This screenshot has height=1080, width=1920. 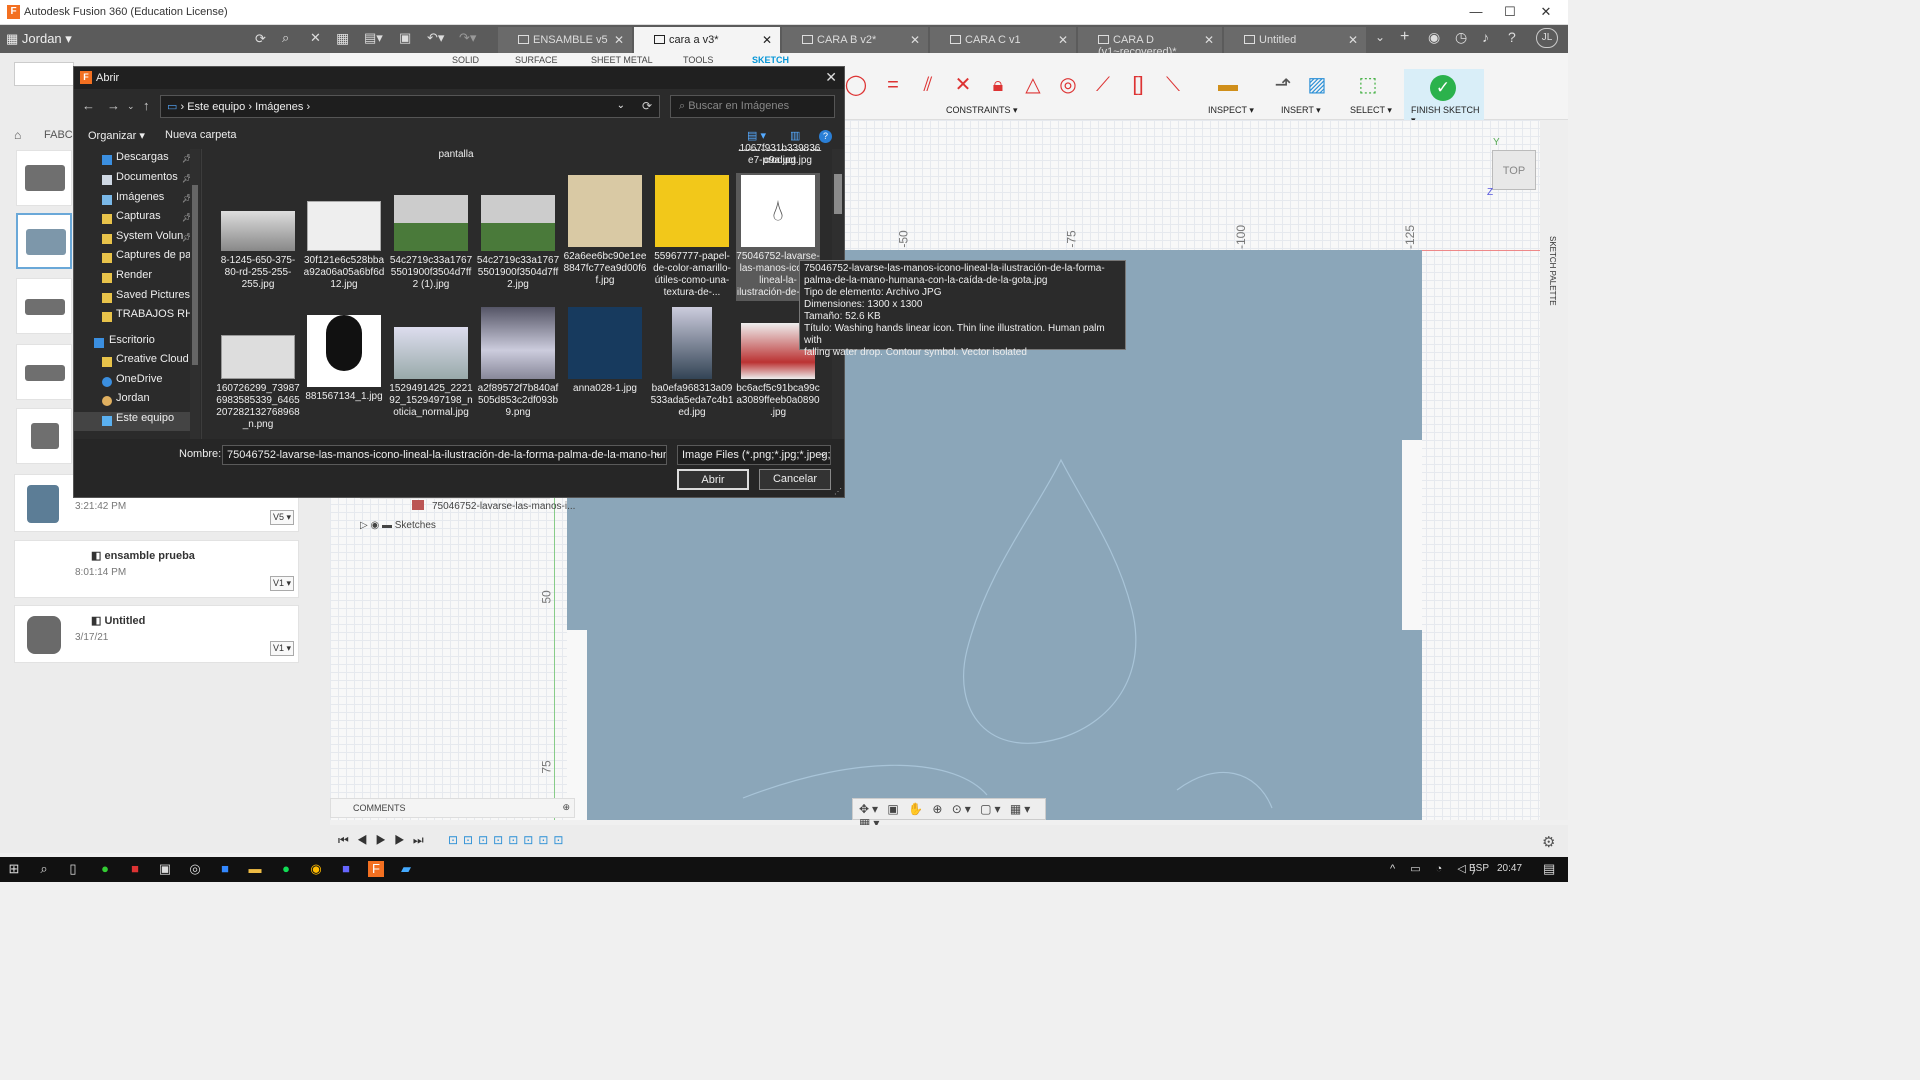 I want to click on system-tray-icons: ^ ▭ ◔ ◁), so click(x=1436, y=868).